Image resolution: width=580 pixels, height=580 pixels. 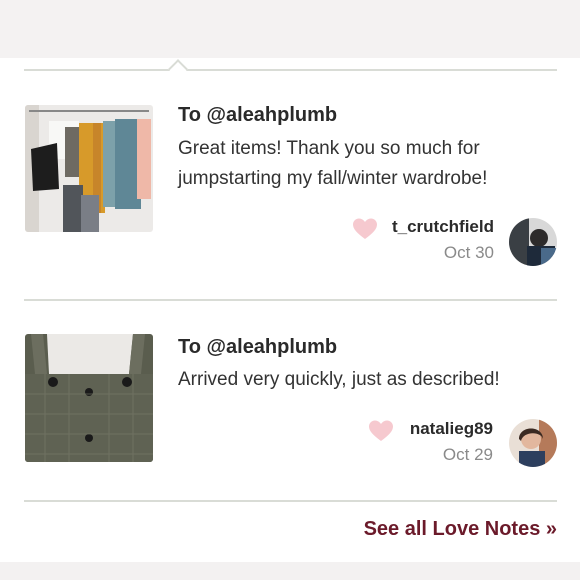 I want to click on note-username: t_crutchfield, so click(x=443, y=227).